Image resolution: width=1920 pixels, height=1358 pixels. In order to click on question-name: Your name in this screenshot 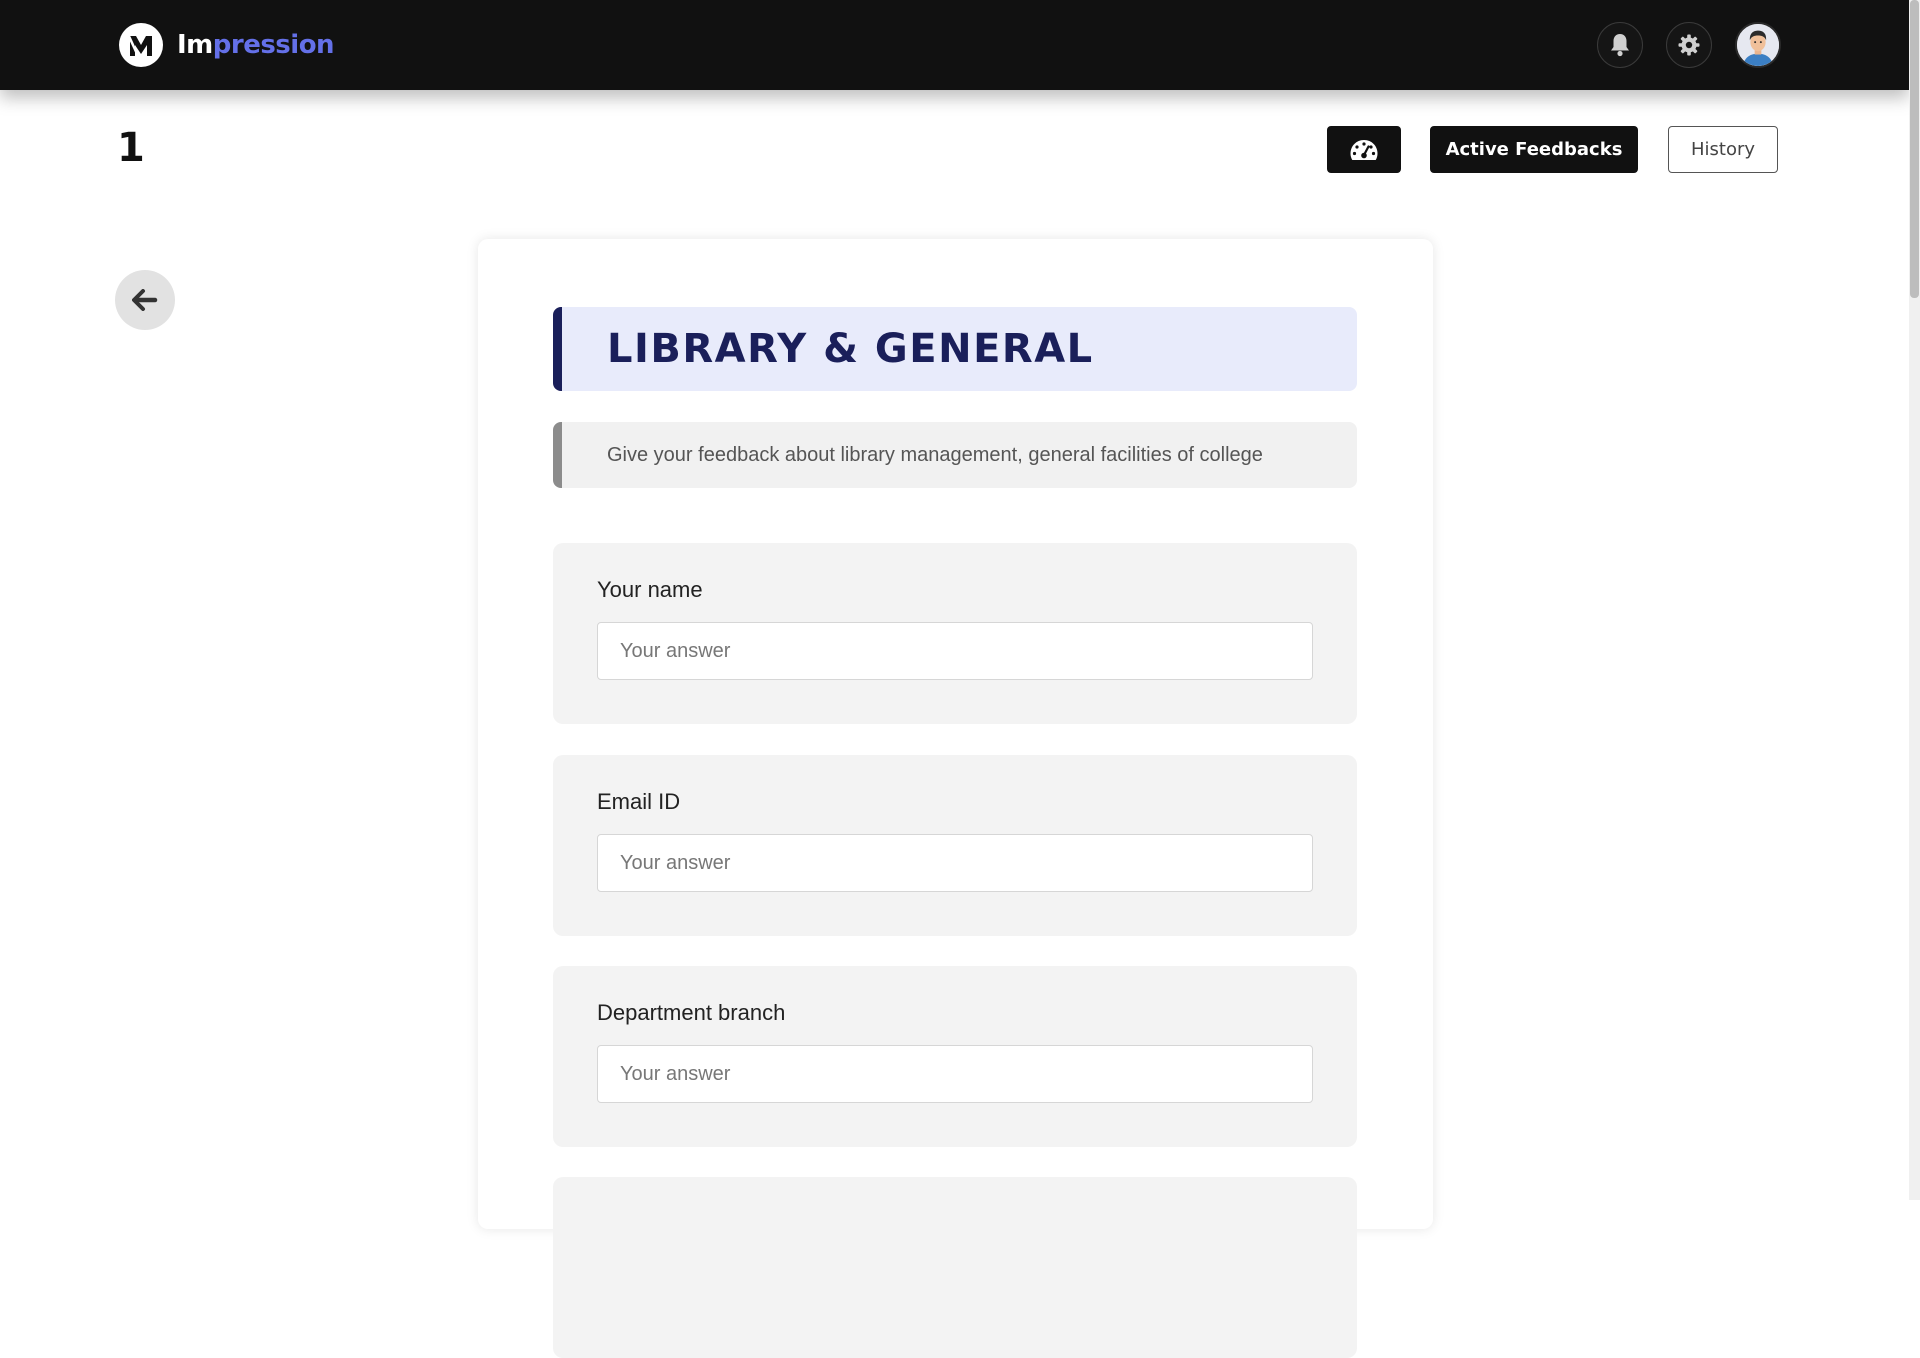, I will do `click(955, 633)`.